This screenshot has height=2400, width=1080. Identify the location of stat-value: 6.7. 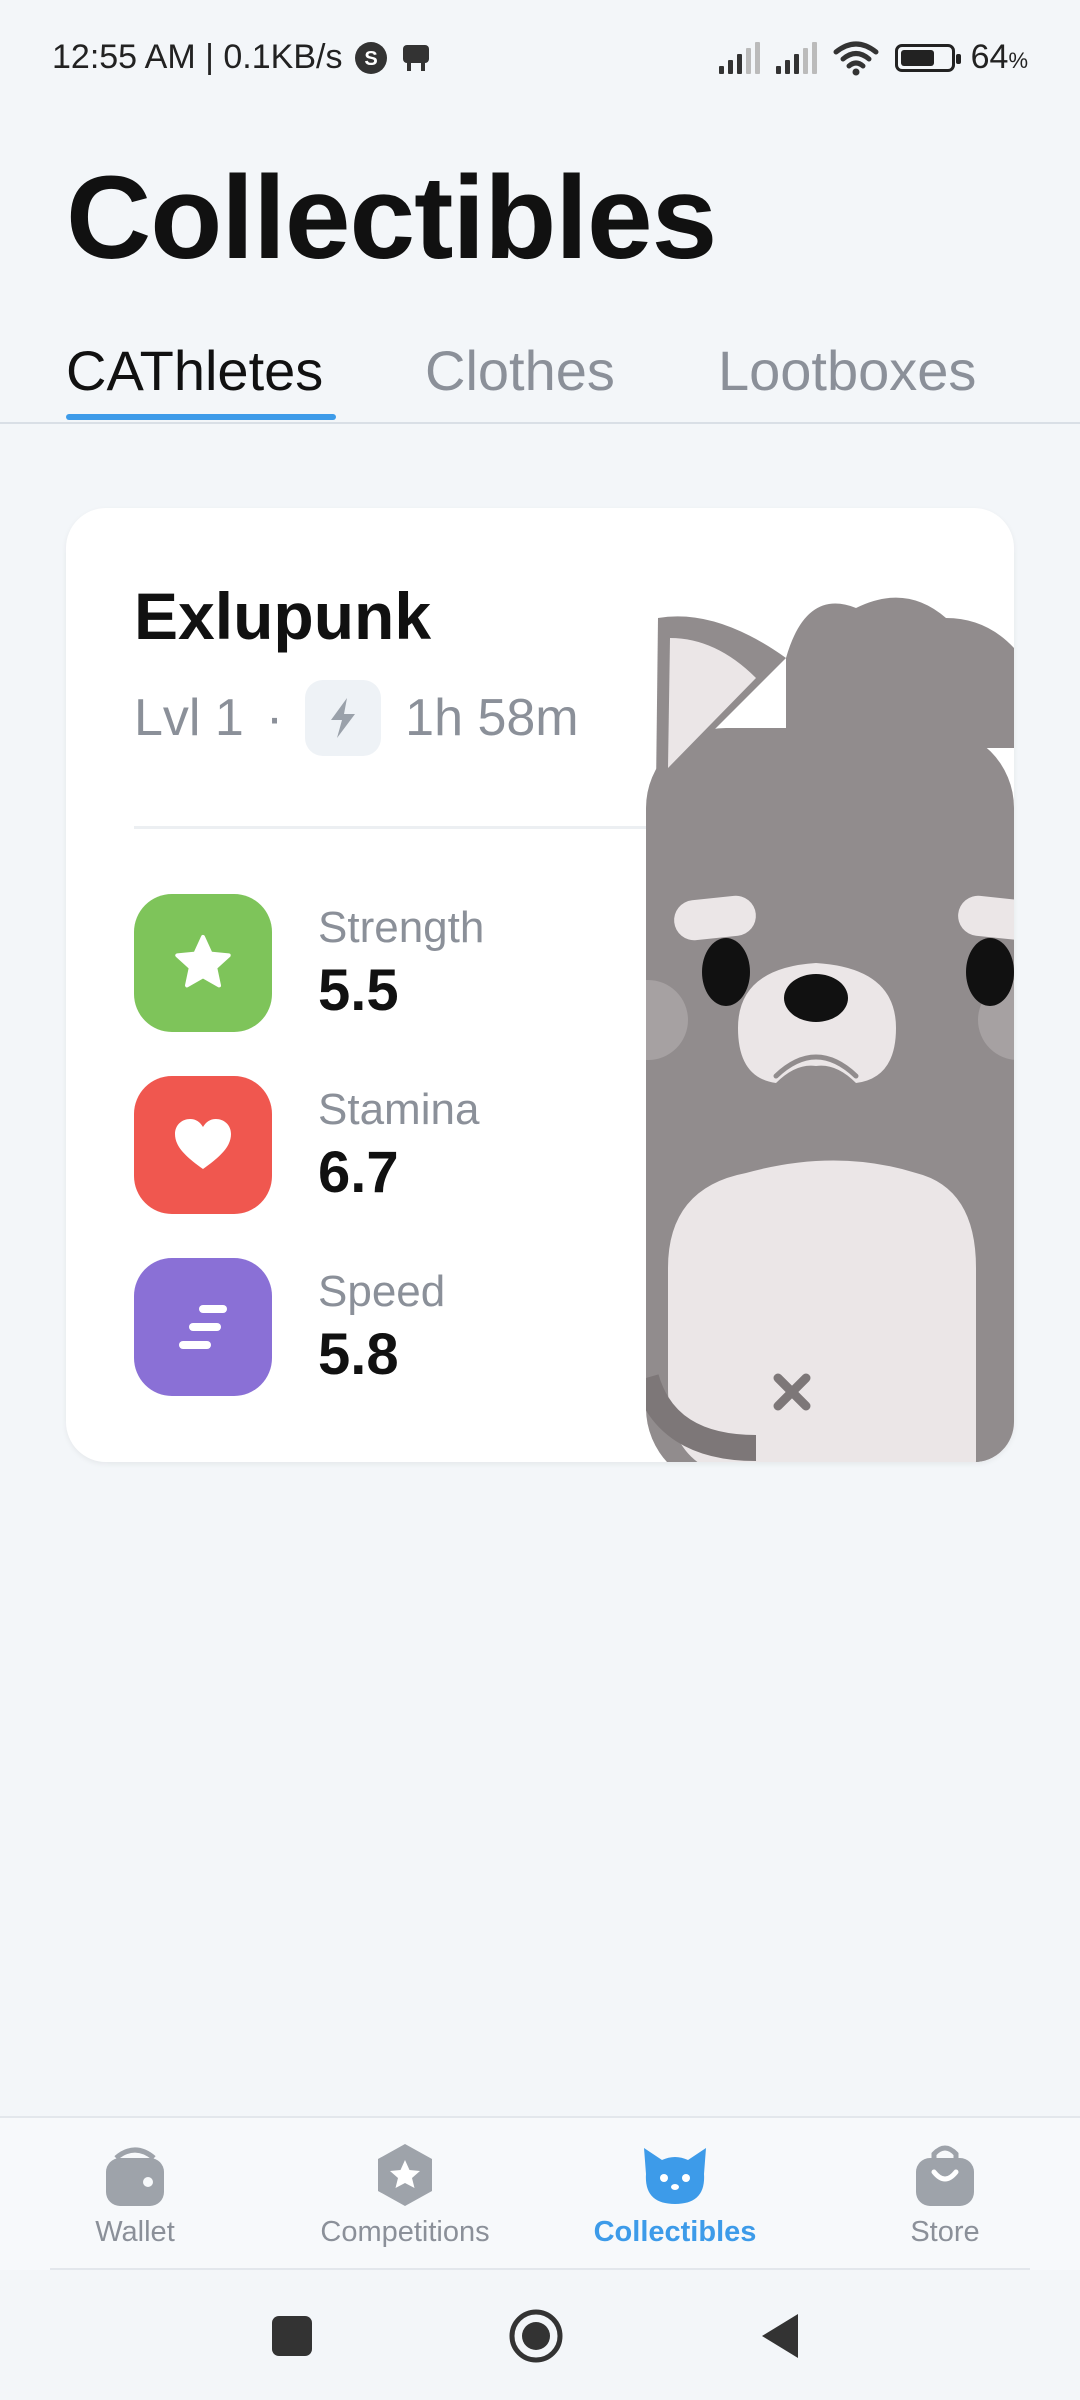
(358, 1172).